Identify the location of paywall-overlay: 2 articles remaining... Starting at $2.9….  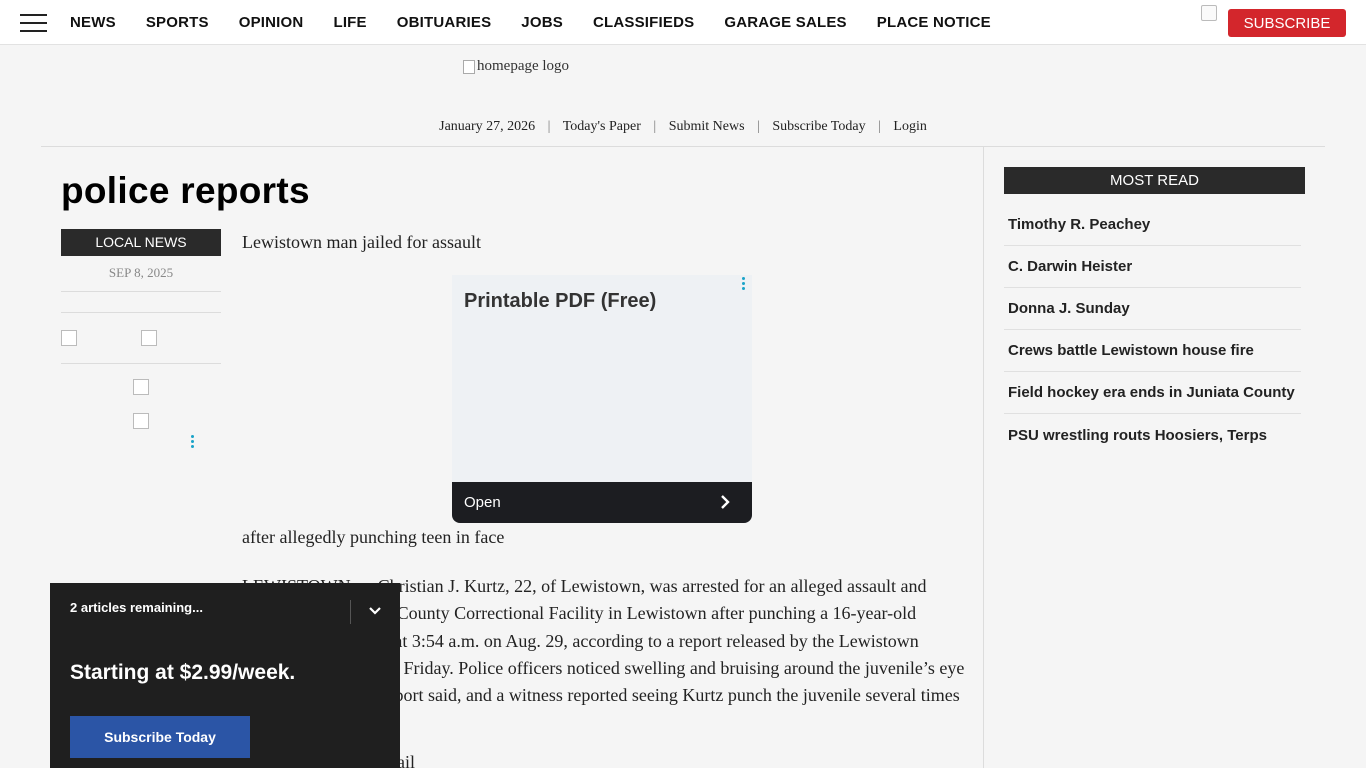
(225, 675).